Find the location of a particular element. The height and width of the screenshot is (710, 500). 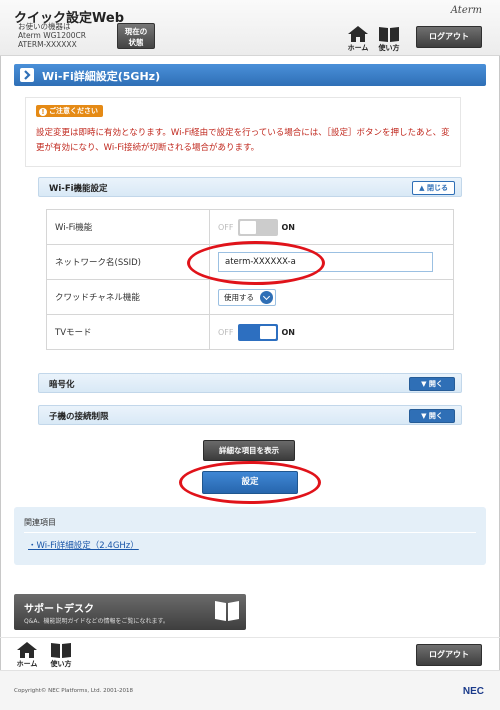

section-encryption: 暗号化 ▼ 開く is located at coordinates (250, 383).